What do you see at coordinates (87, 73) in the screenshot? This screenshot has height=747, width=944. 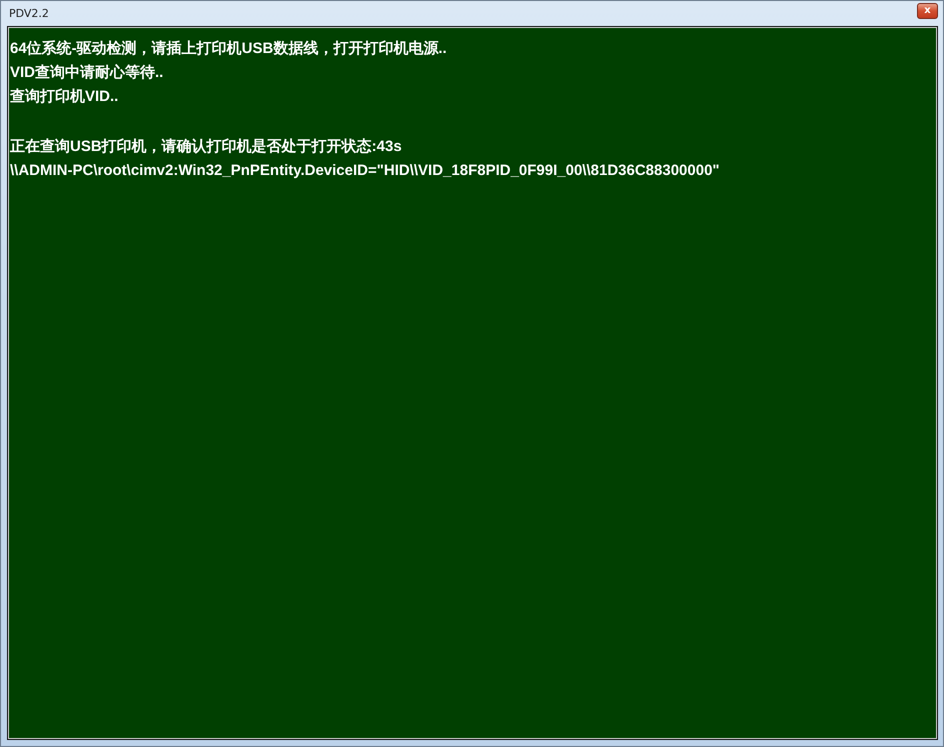 I see `console-line: VID查询中请耐心等待..` at bounding box center [87, 73].